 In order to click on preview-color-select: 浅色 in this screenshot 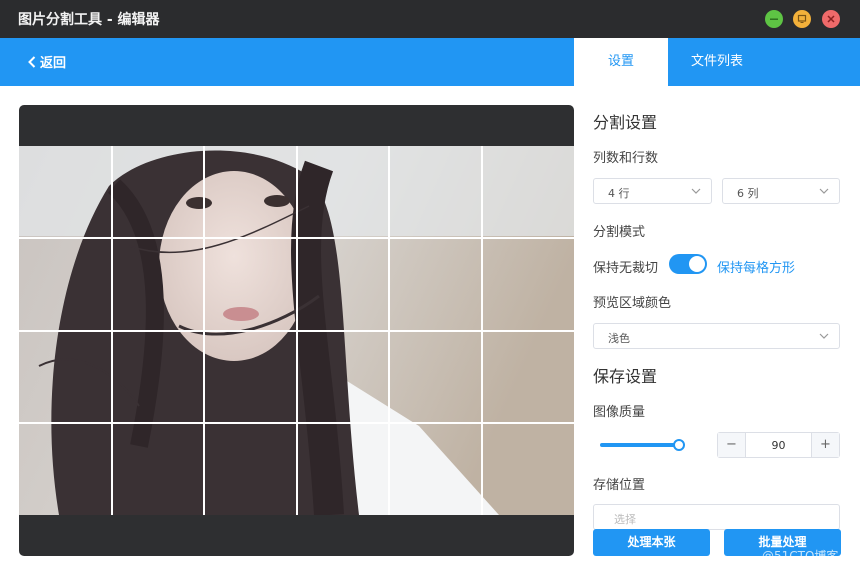, I will do `click(716, 336)`.